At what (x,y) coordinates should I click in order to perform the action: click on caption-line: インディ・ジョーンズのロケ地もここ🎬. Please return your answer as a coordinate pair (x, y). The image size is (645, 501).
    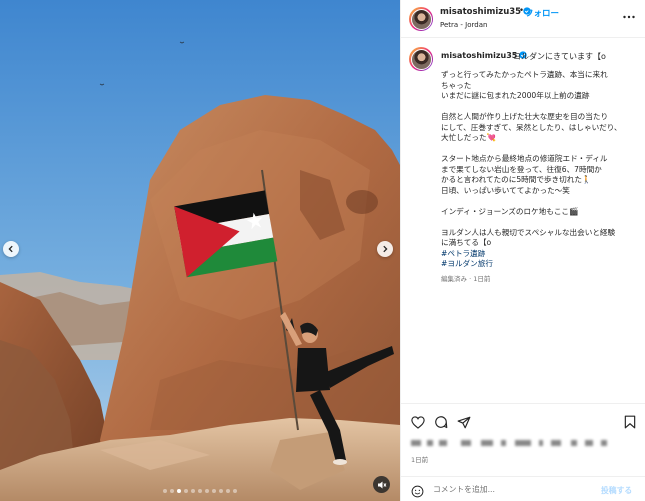
    Looking at the image, I should click on (510, 211).